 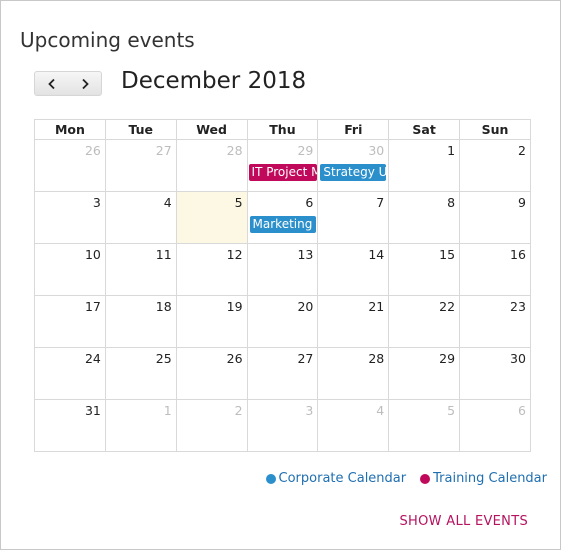 What do you see at coordinates (495, 269) in the screenshot?
I see `calendar-day-cell: 16` at bounding box center [495, 269].